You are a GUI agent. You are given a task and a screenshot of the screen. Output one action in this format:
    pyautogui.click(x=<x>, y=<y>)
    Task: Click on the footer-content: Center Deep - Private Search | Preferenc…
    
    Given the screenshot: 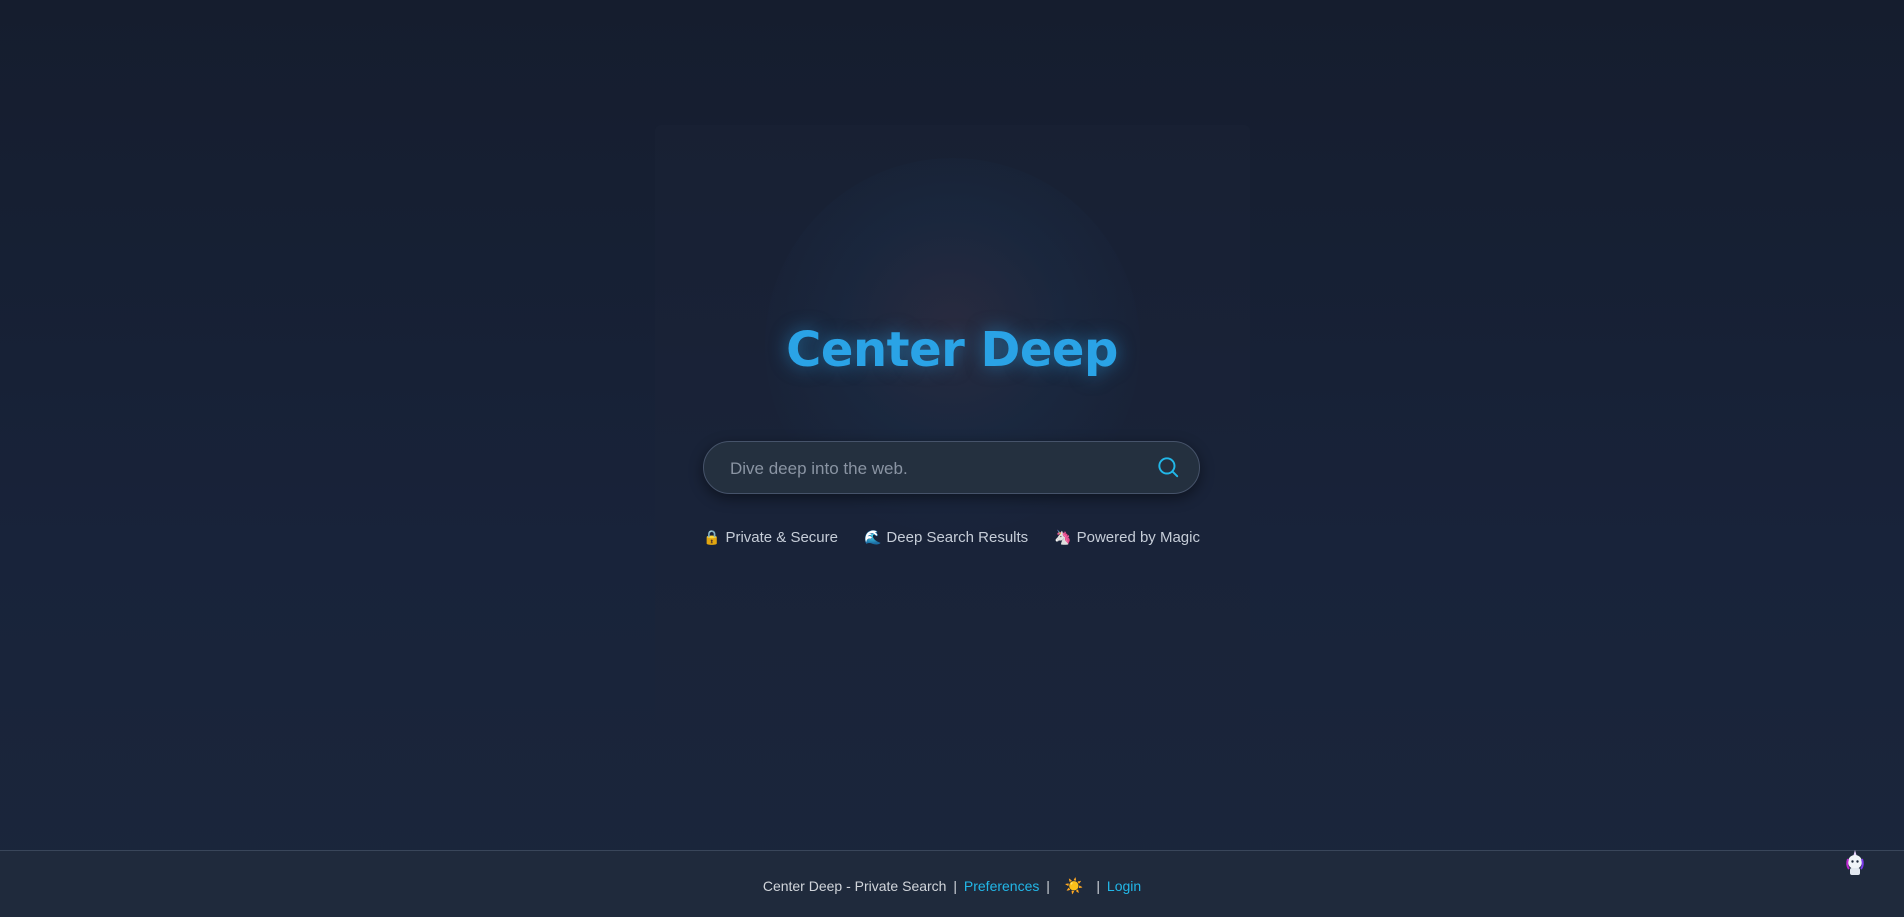 What is the action you would take?
    pyautogui.click(x=952, y=886)
    